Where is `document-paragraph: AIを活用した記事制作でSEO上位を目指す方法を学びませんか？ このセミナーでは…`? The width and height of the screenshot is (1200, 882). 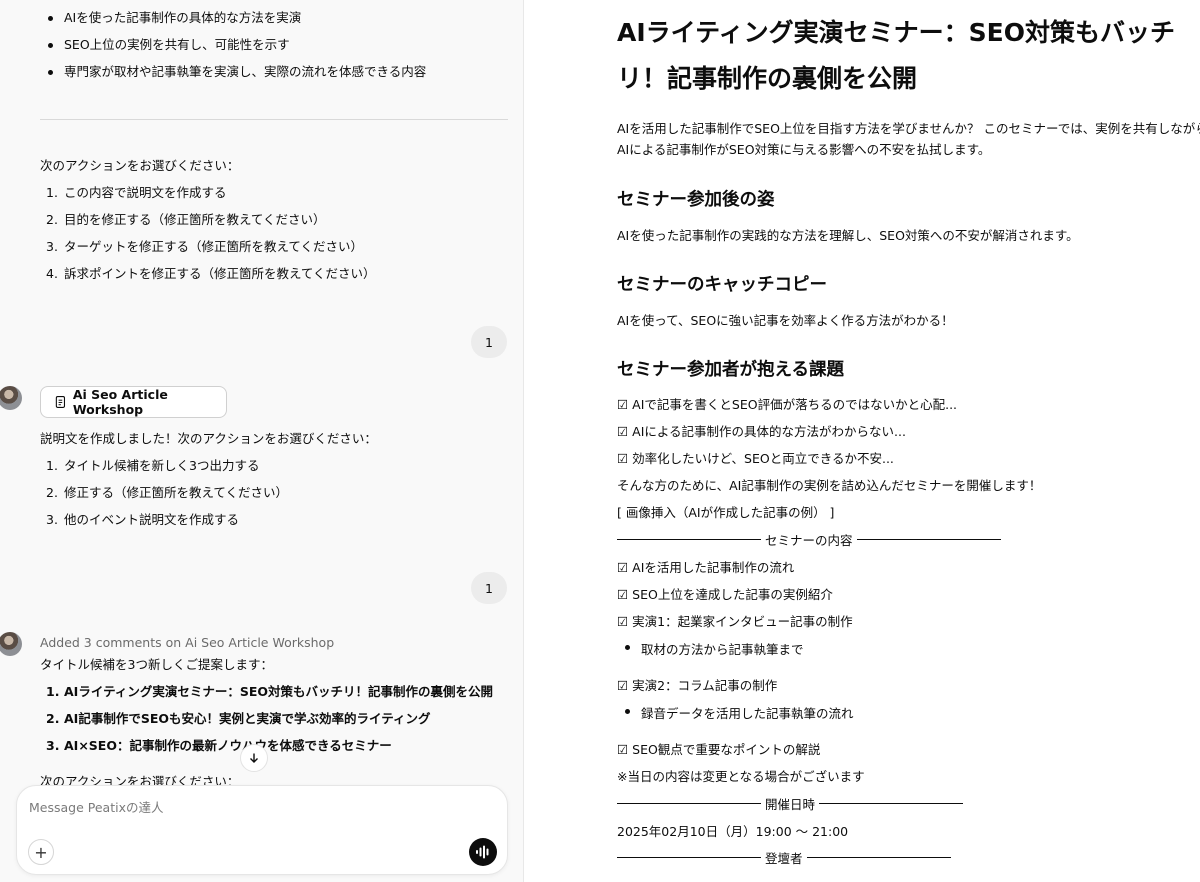 document-paragraph: AIを活用した記事制作でSEO上位を目指す方法を学びませんか？ このセミナーでは… is located at coordinates (908, 128).